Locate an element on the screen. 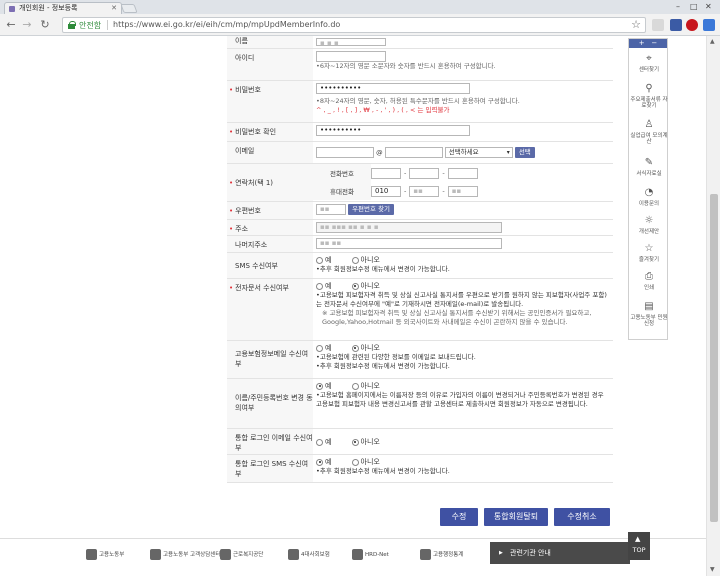  page-scrollbar: ▲ ▼ is located at coordinates (713, 306).